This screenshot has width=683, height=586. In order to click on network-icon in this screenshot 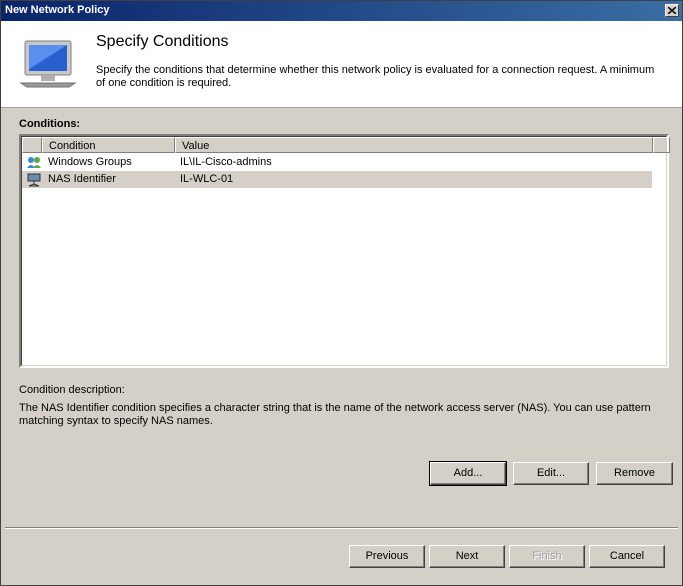, I will do `click(34, 180)`.